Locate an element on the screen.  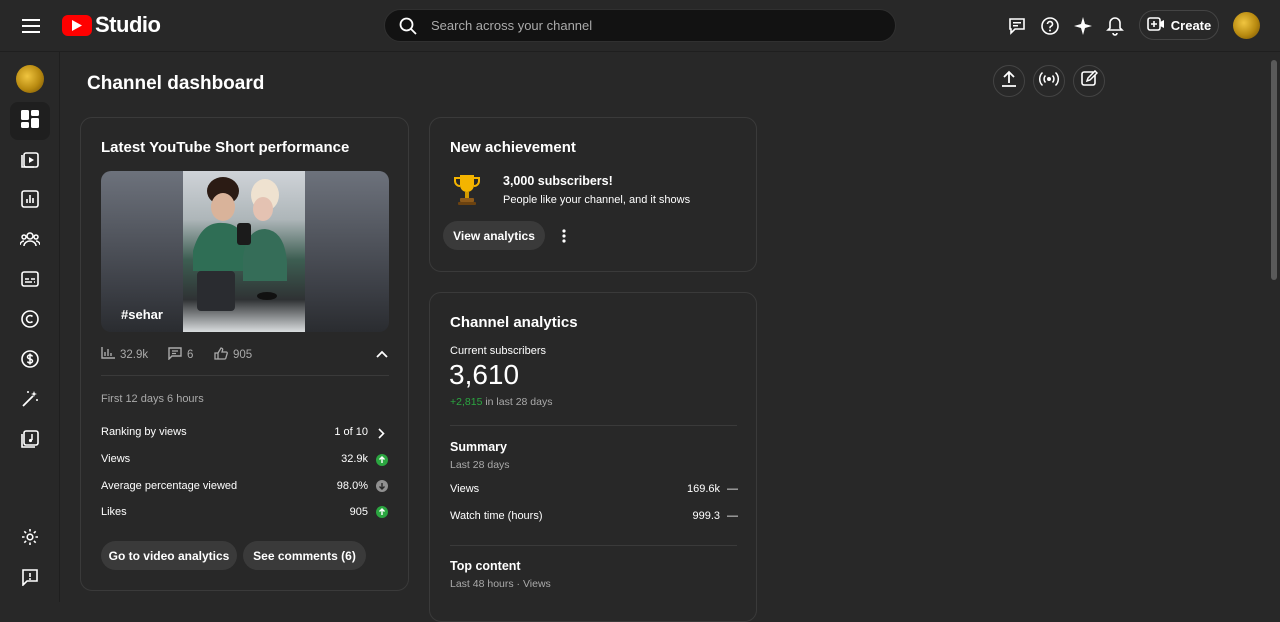
subtitles-icon is located at coordinates (30, 281).